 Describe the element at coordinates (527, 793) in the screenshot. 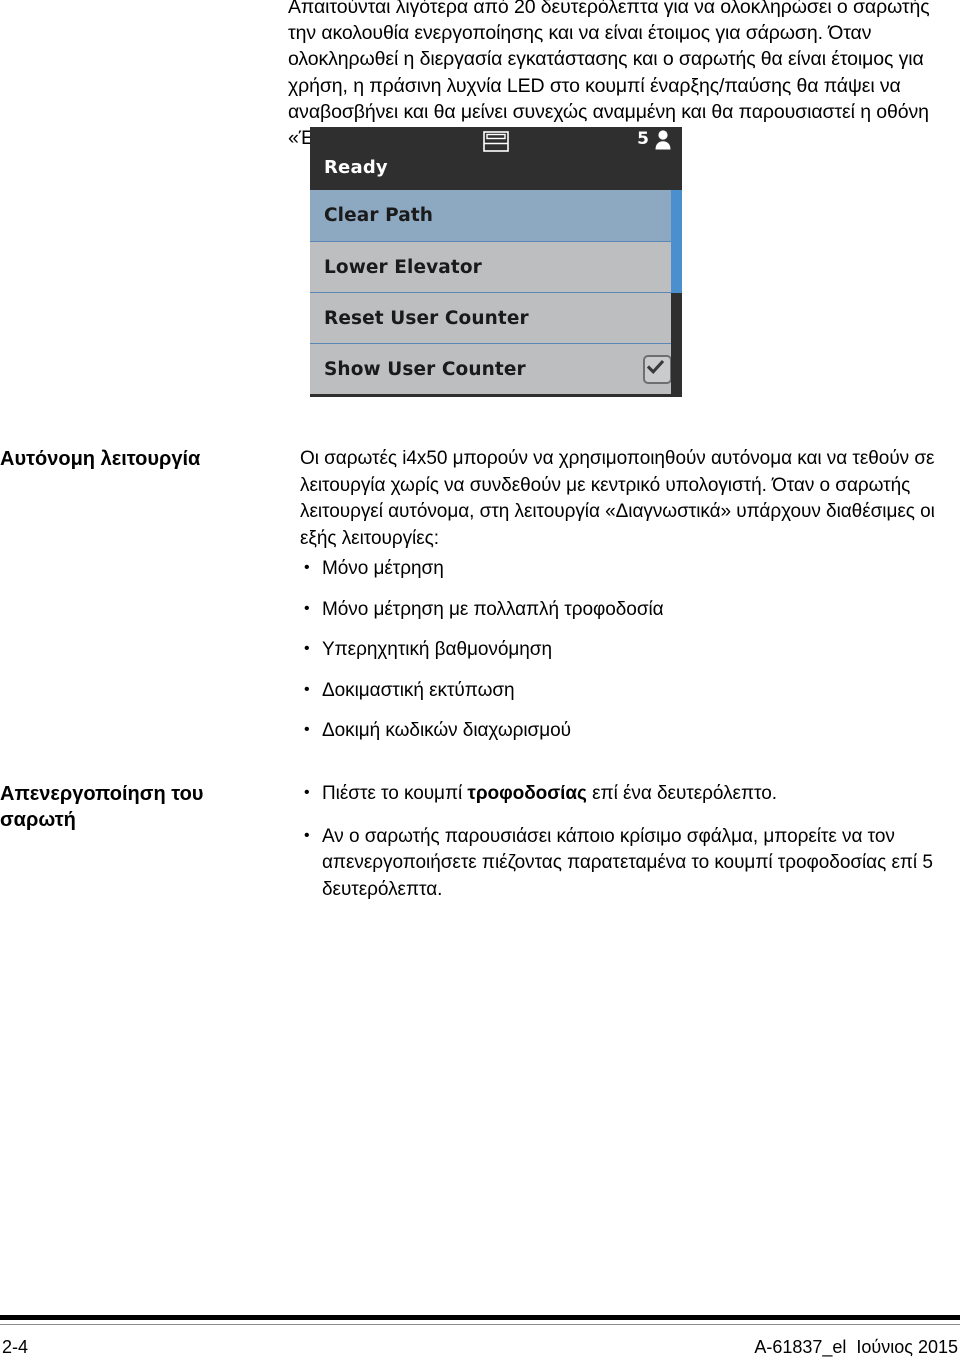

I see `list-item-text-bold: τροφοδοσίας` at that location.